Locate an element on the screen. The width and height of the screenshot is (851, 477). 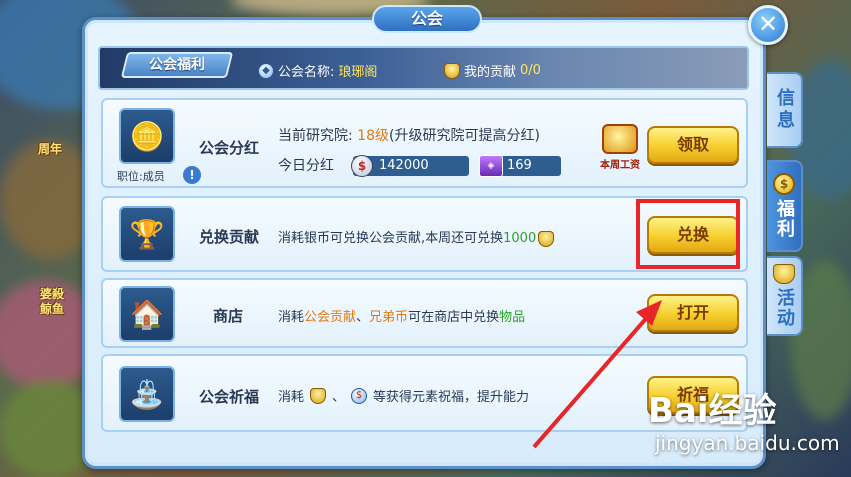
watermark-logo: Bai经验 is located at coordinates (712, 411).